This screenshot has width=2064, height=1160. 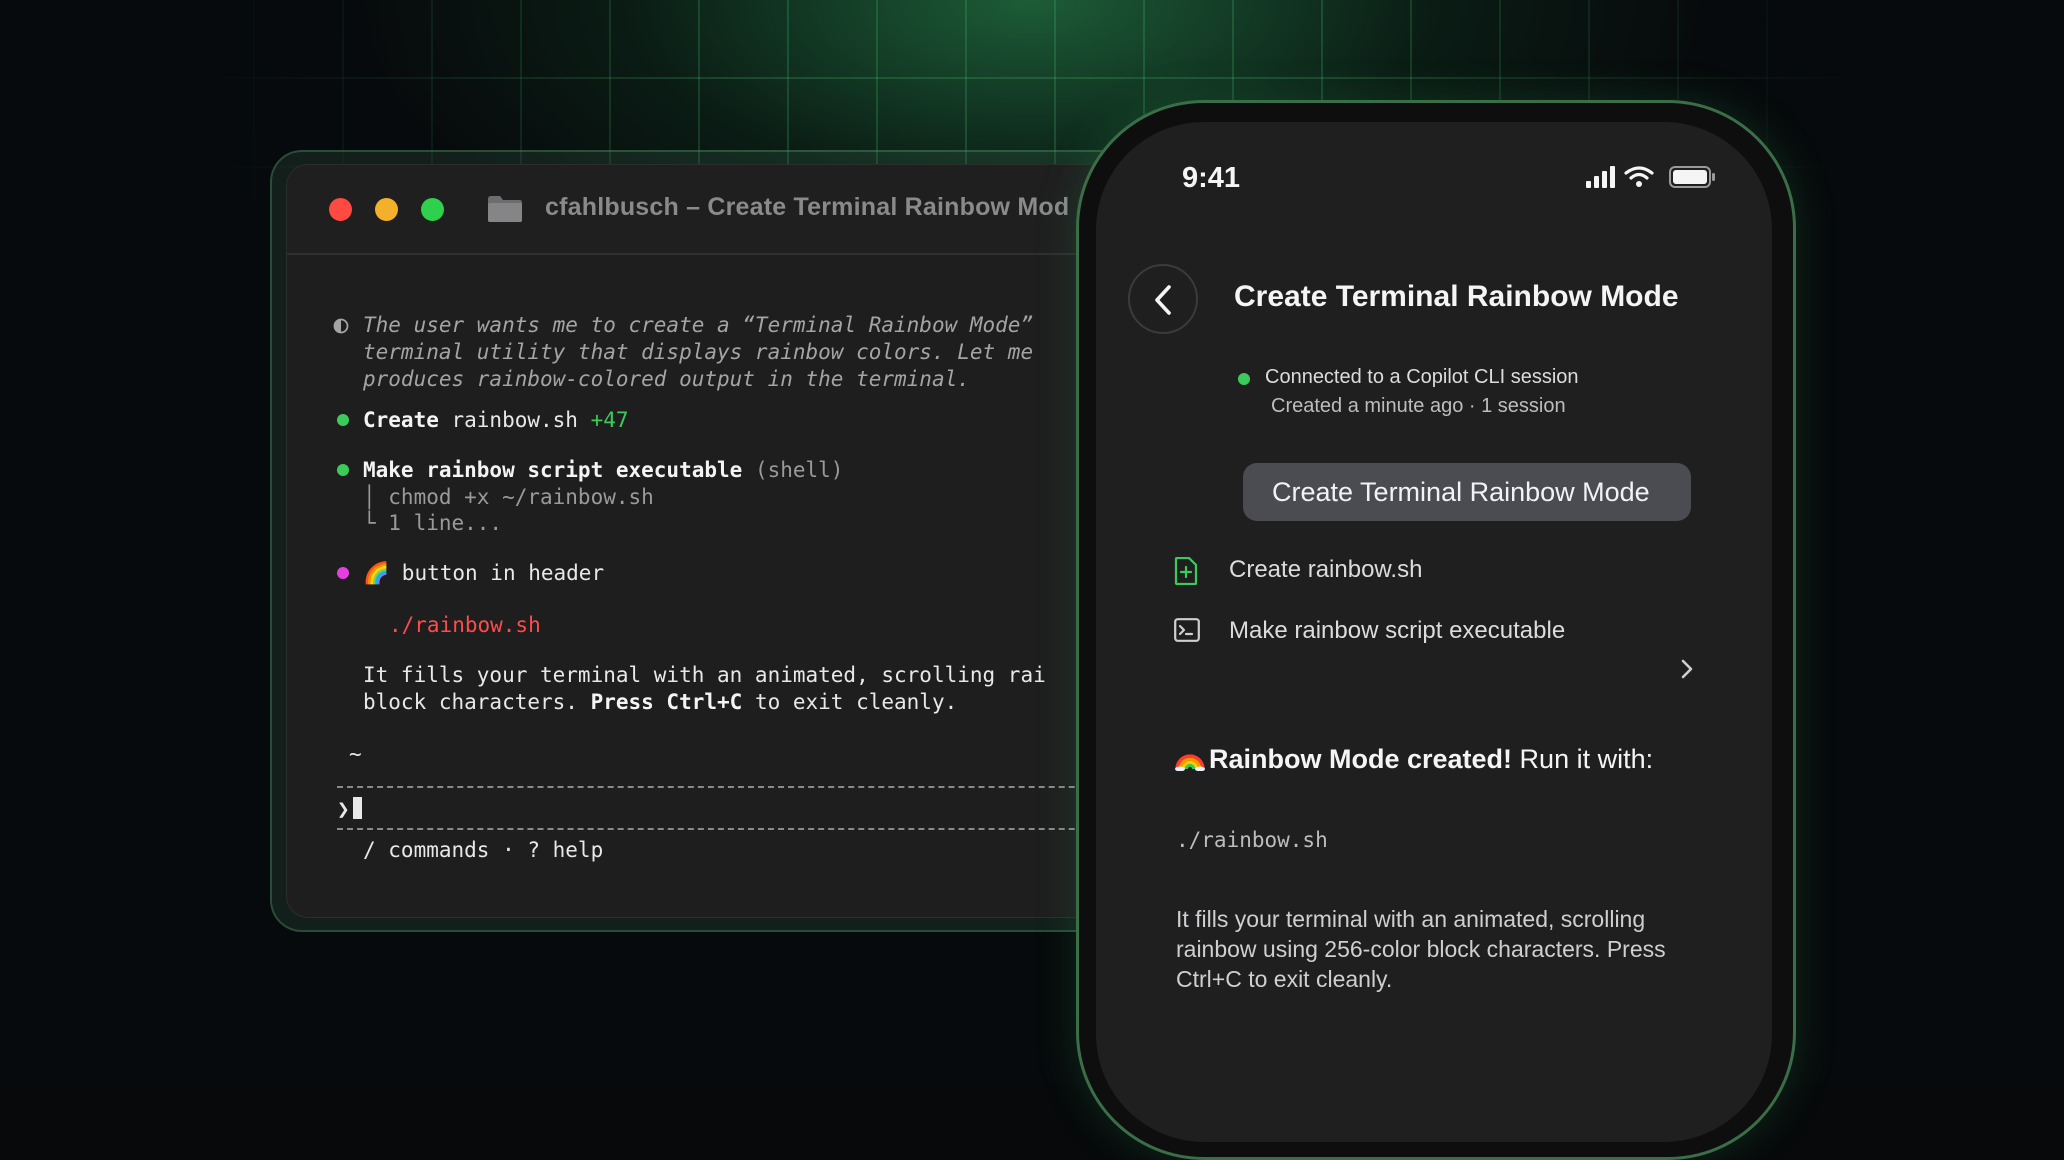 I want to click on file-plus-icon, so click(x=1186, y=571).